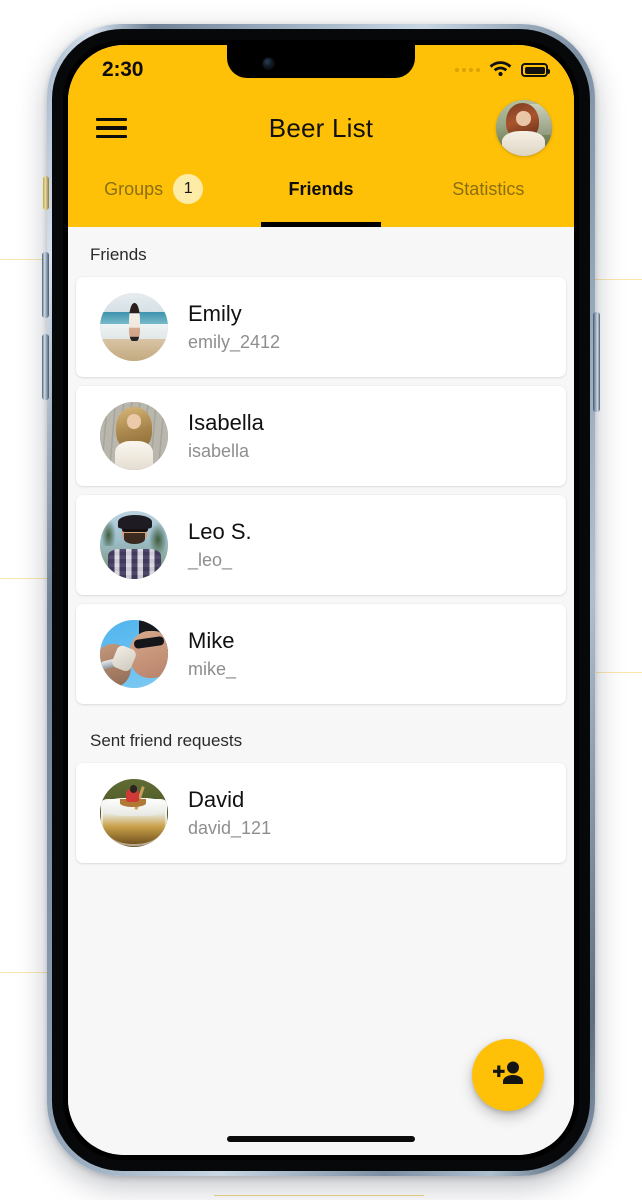  I want to click on friend-name: Leo S., so click(220, 531).